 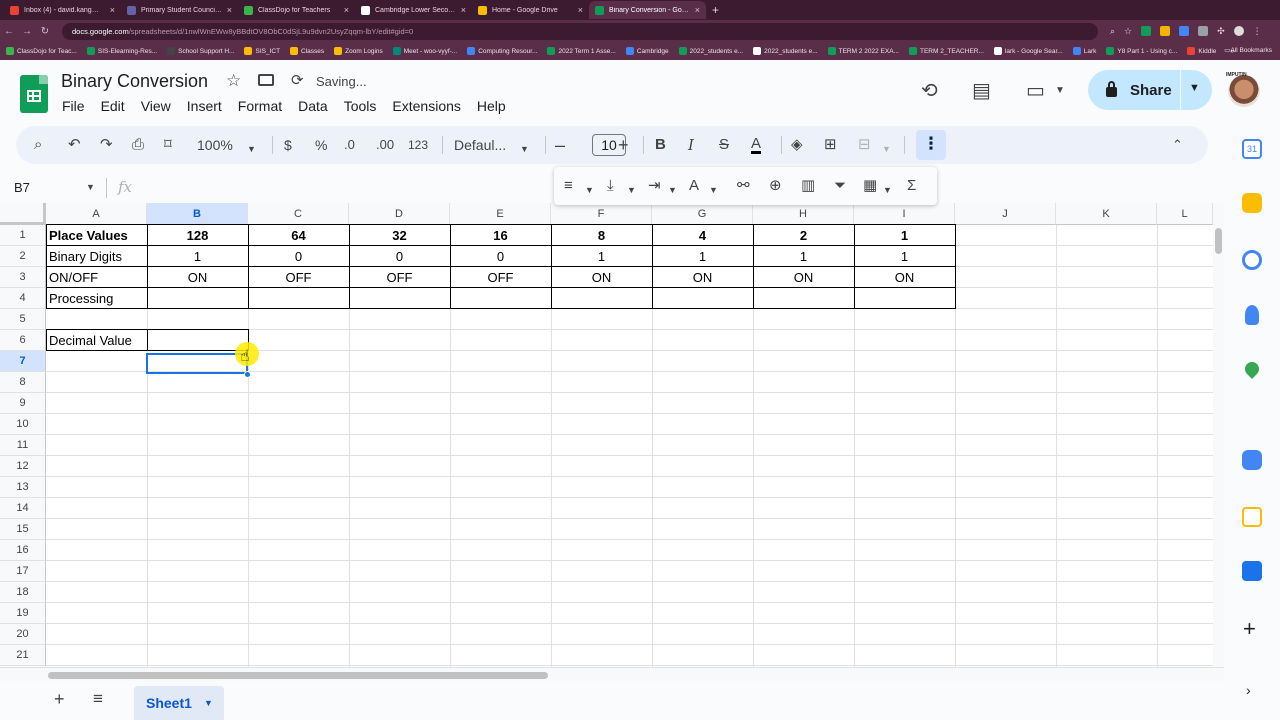 I want to click on puzzle-icon: ✣, so click(x=1221, y=31).